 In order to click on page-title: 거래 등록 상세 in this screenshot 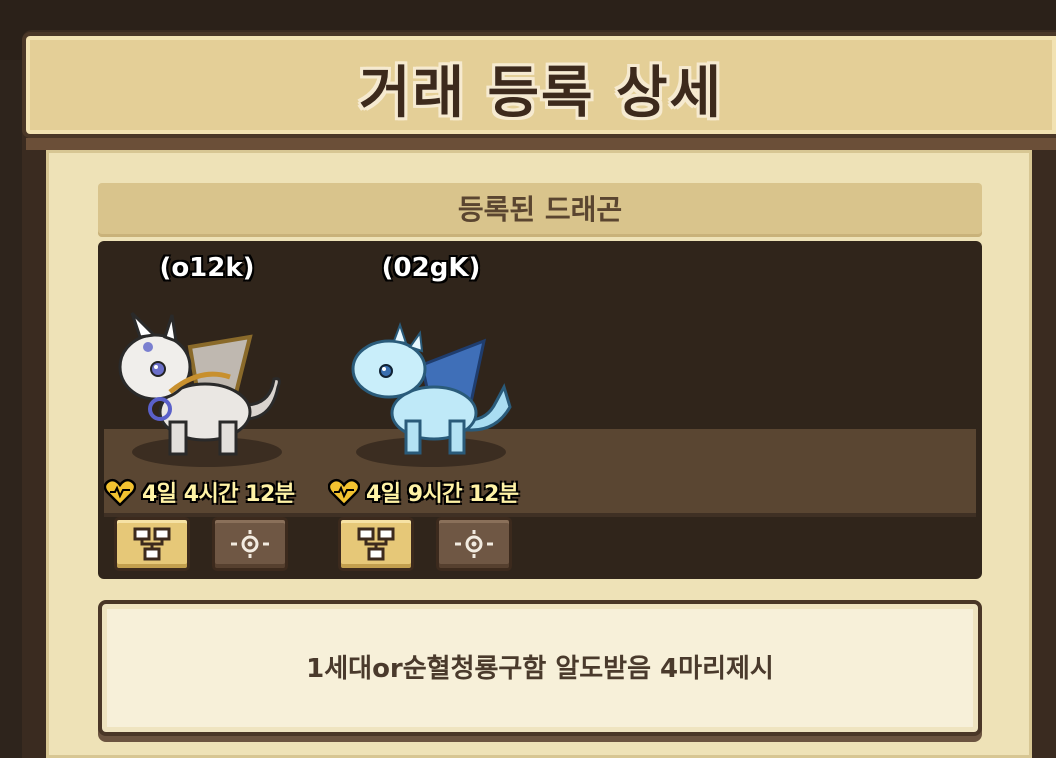, I will do `click(541, 93)`.